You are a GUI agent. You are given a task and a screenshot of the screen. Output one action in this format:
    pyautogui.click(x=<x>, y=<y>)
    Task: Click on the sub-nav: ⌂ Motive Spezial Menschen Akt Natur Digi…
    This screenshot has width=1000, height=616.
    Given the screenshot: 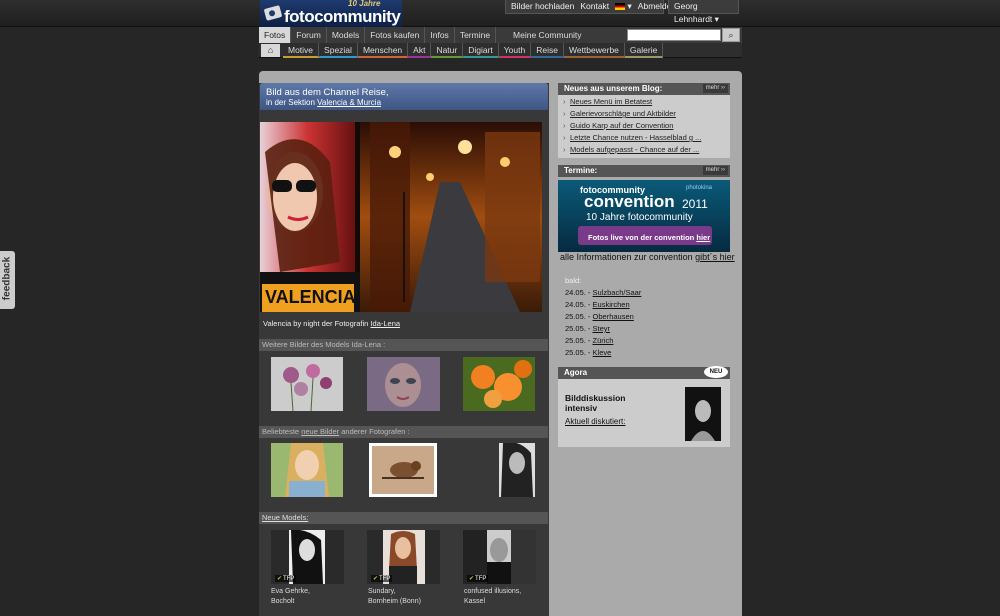 What is the action you would take?
    pyautogui.click(x=500, y=50)
    